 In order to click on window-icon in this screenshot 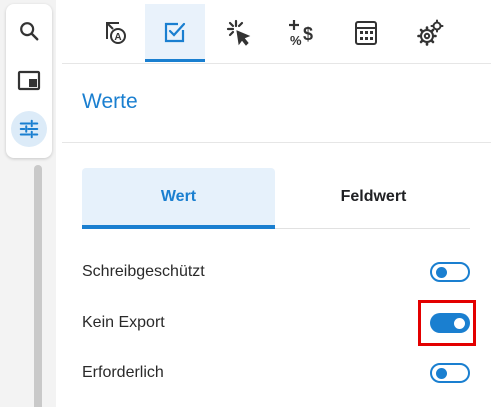, I will do `click(29, 81)`.